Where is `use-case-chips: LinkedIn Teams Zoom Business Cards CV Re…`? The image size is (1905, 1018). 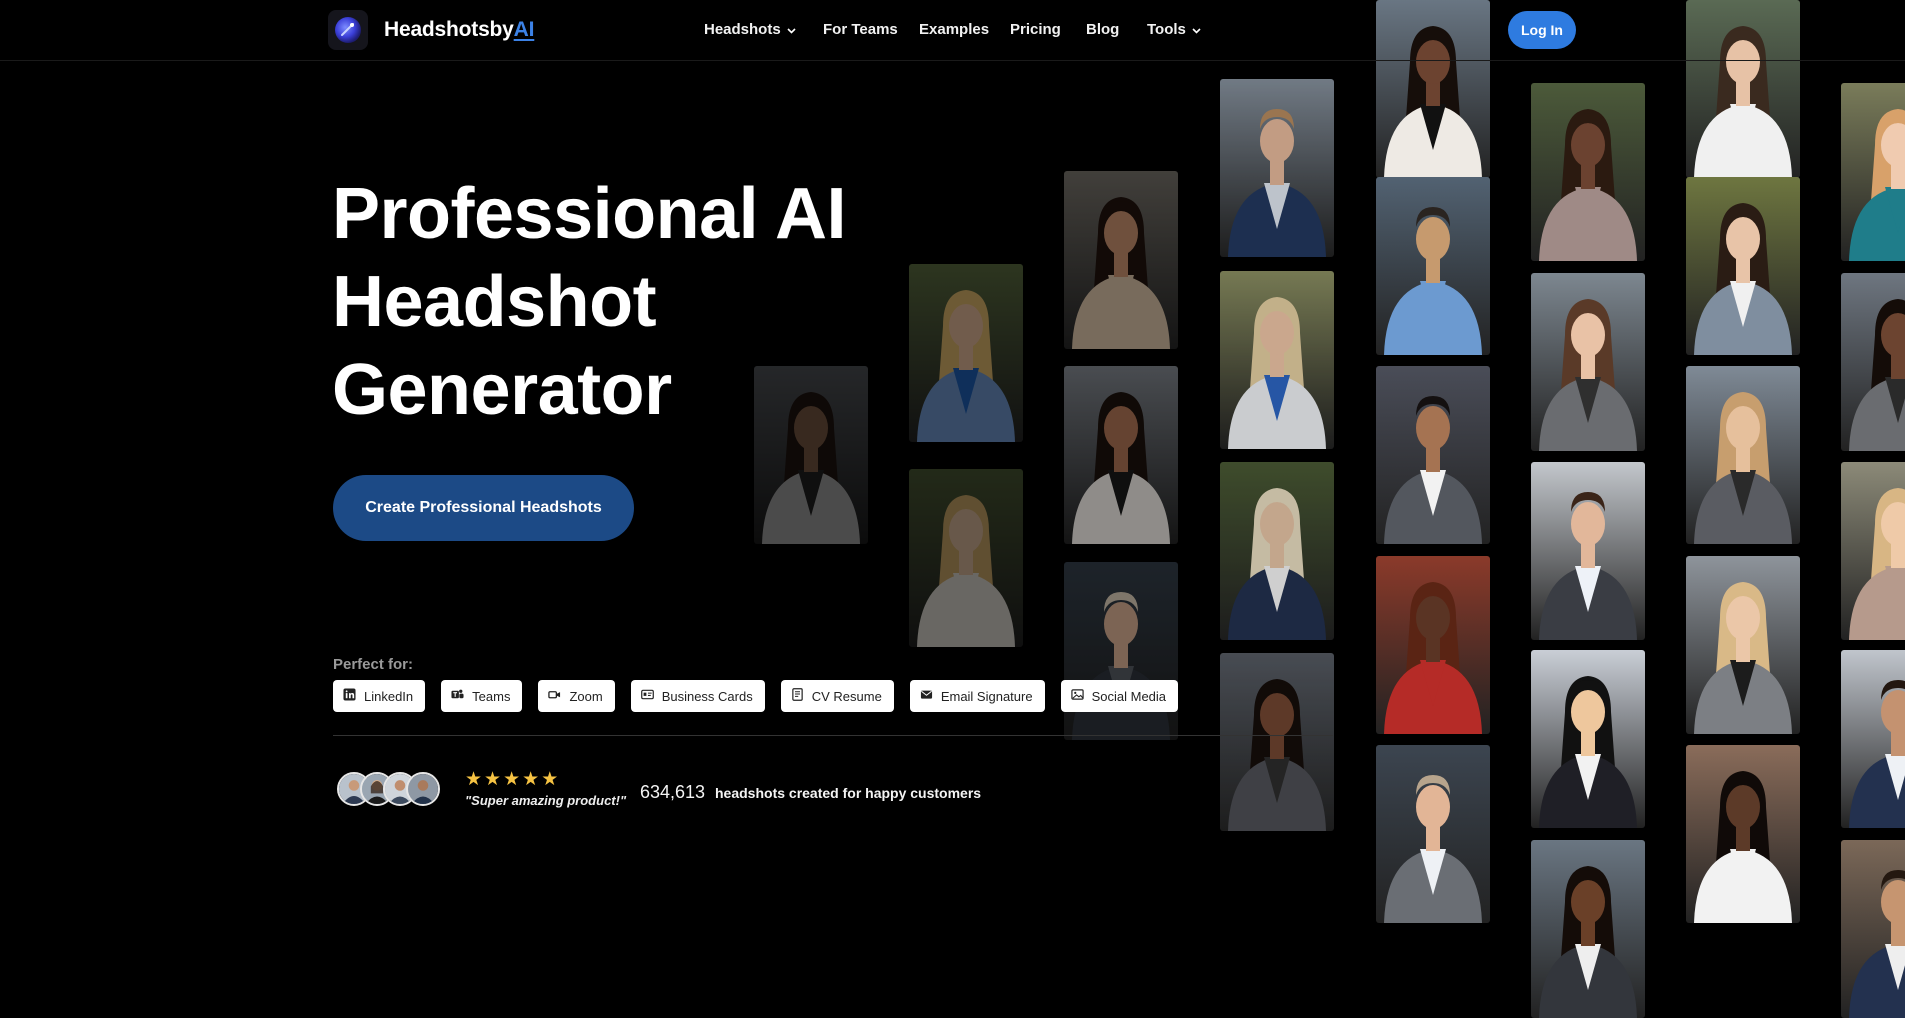 use-case-chips: LinkedIn Teams Zoom Business Cards CV Re… is located at coordinates (756, 696).